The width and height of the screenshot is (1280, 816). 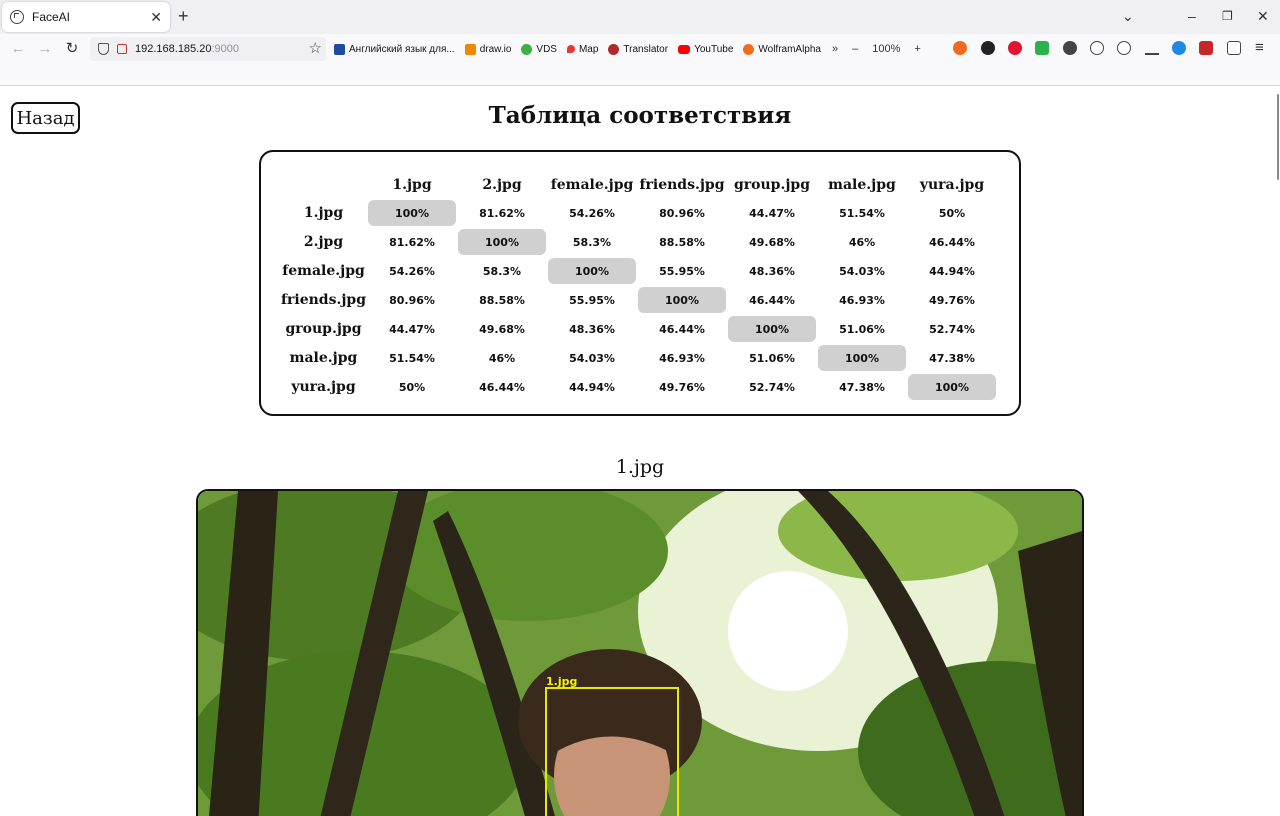 What do you see at coordinates (1128, 16) in the screenshot?
I see `list-tabs-icon: ⌄` at bounding box center [1128, 16].